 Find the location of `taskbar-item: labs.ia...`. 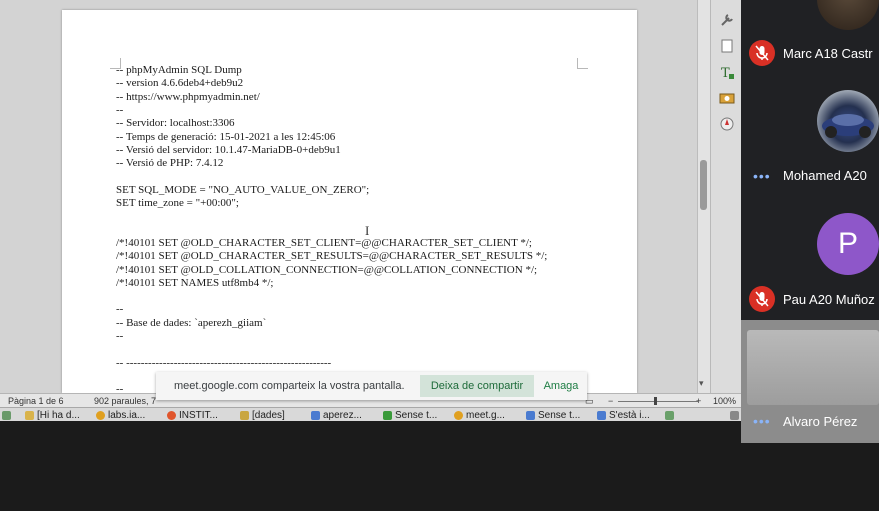

taskbar-item: labs.ia... is located at coordinates (120, 415).